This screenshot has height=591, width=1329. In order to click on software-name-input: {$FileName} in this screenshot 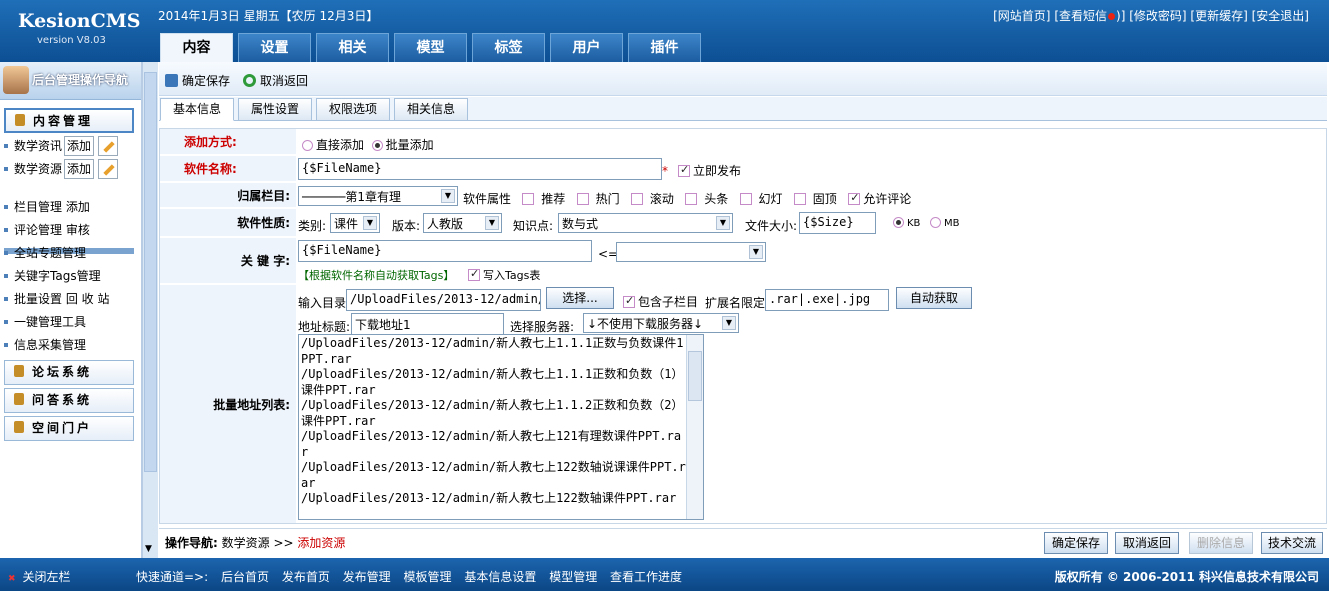, I will do `click(480, 169)`.